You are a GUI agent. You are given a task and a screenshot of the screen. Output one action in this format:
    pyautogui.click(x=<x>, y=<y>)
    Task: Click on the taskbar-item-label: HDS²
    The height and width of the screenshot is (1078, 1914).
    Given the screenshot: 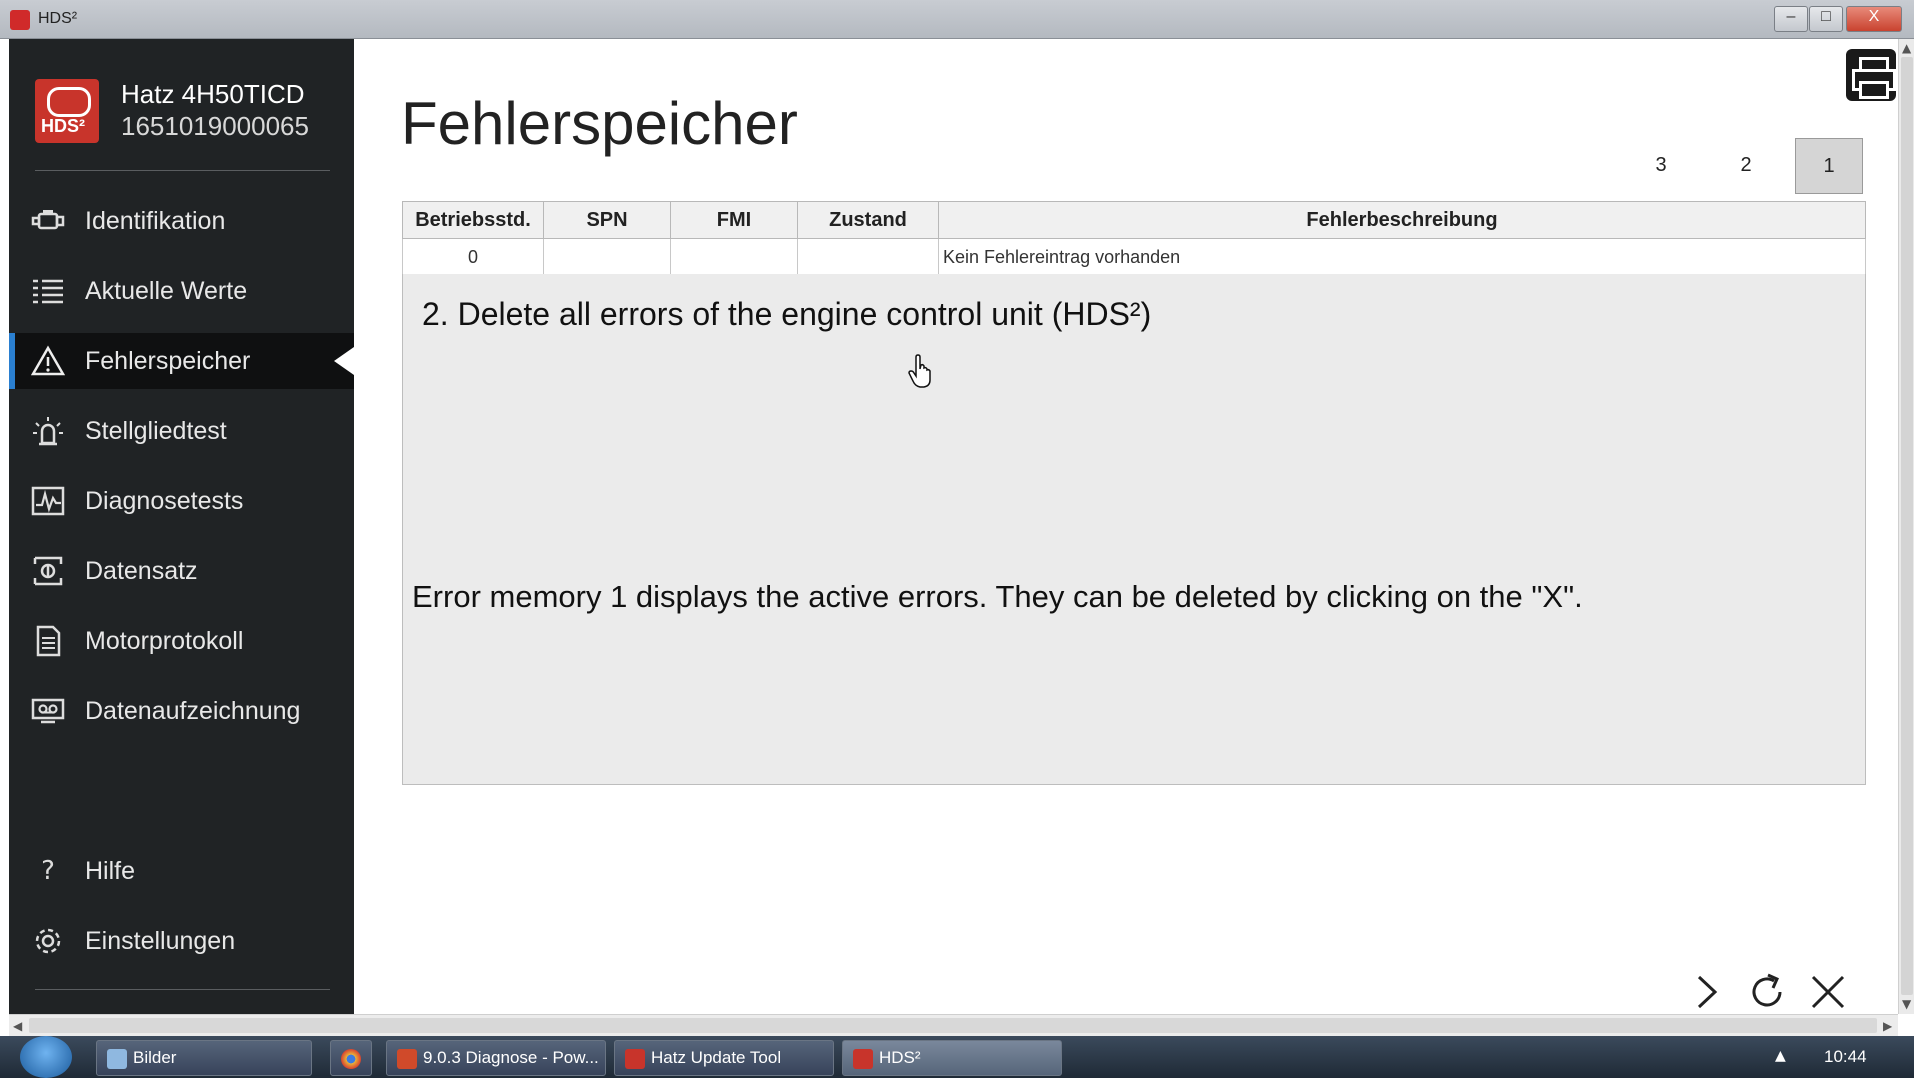 What is the action you would take?
    pyautogui.click(x=900, y=1057)
    